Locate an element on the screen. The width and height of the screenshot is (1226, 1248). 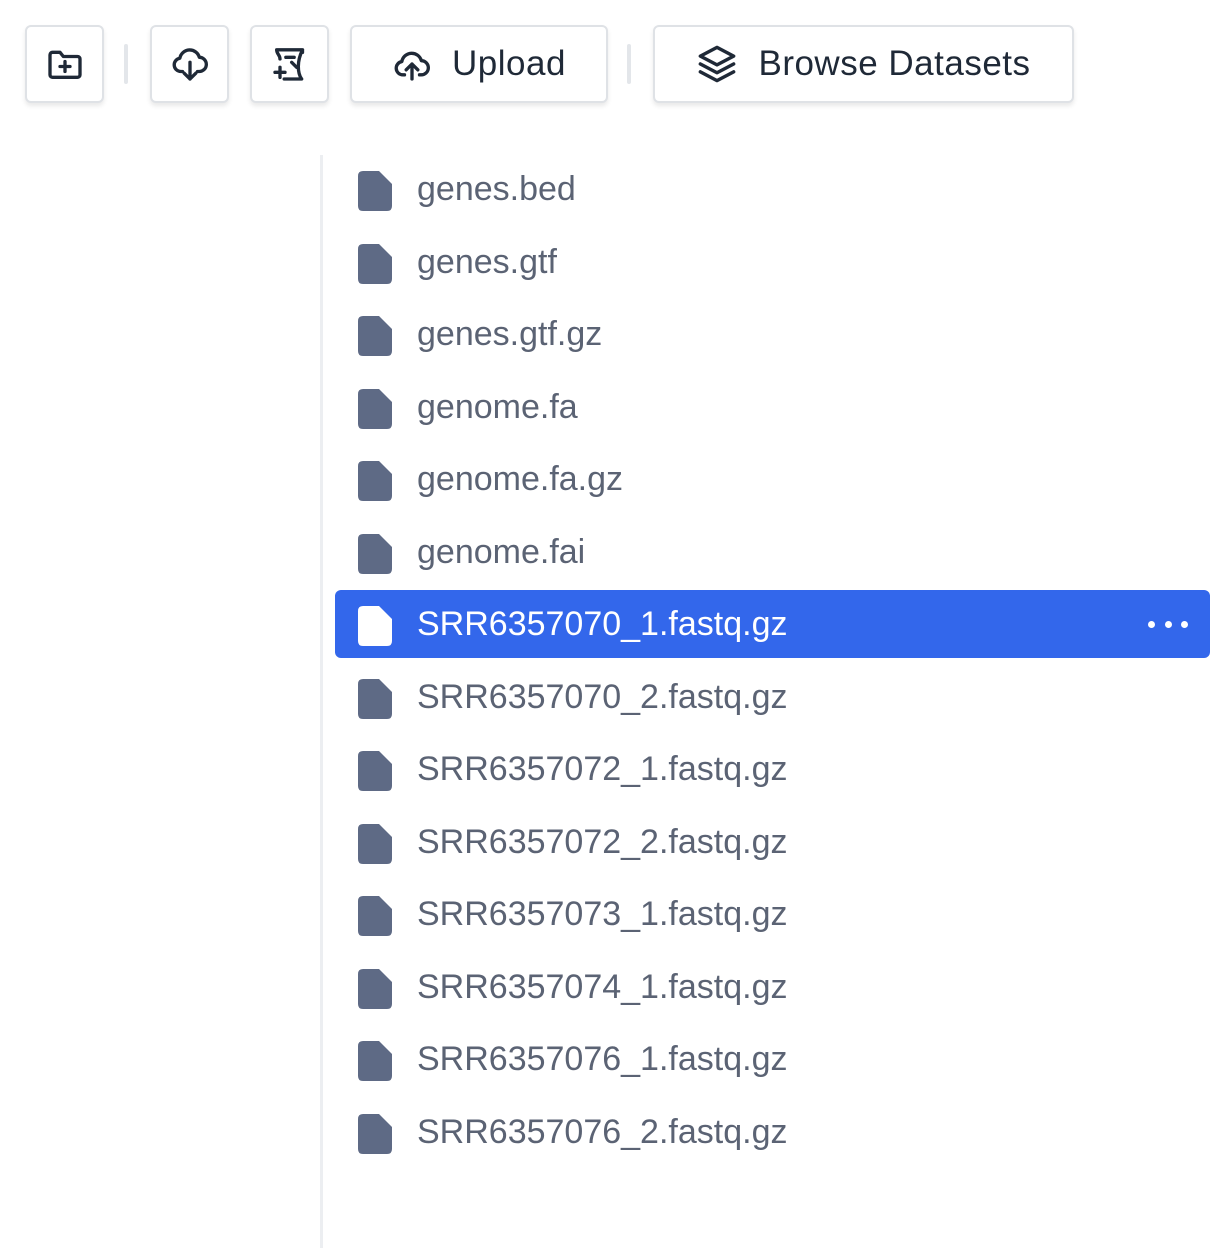
file-name: SRR6357076_2.fastq.gz is located at coordinates (602, 1131).